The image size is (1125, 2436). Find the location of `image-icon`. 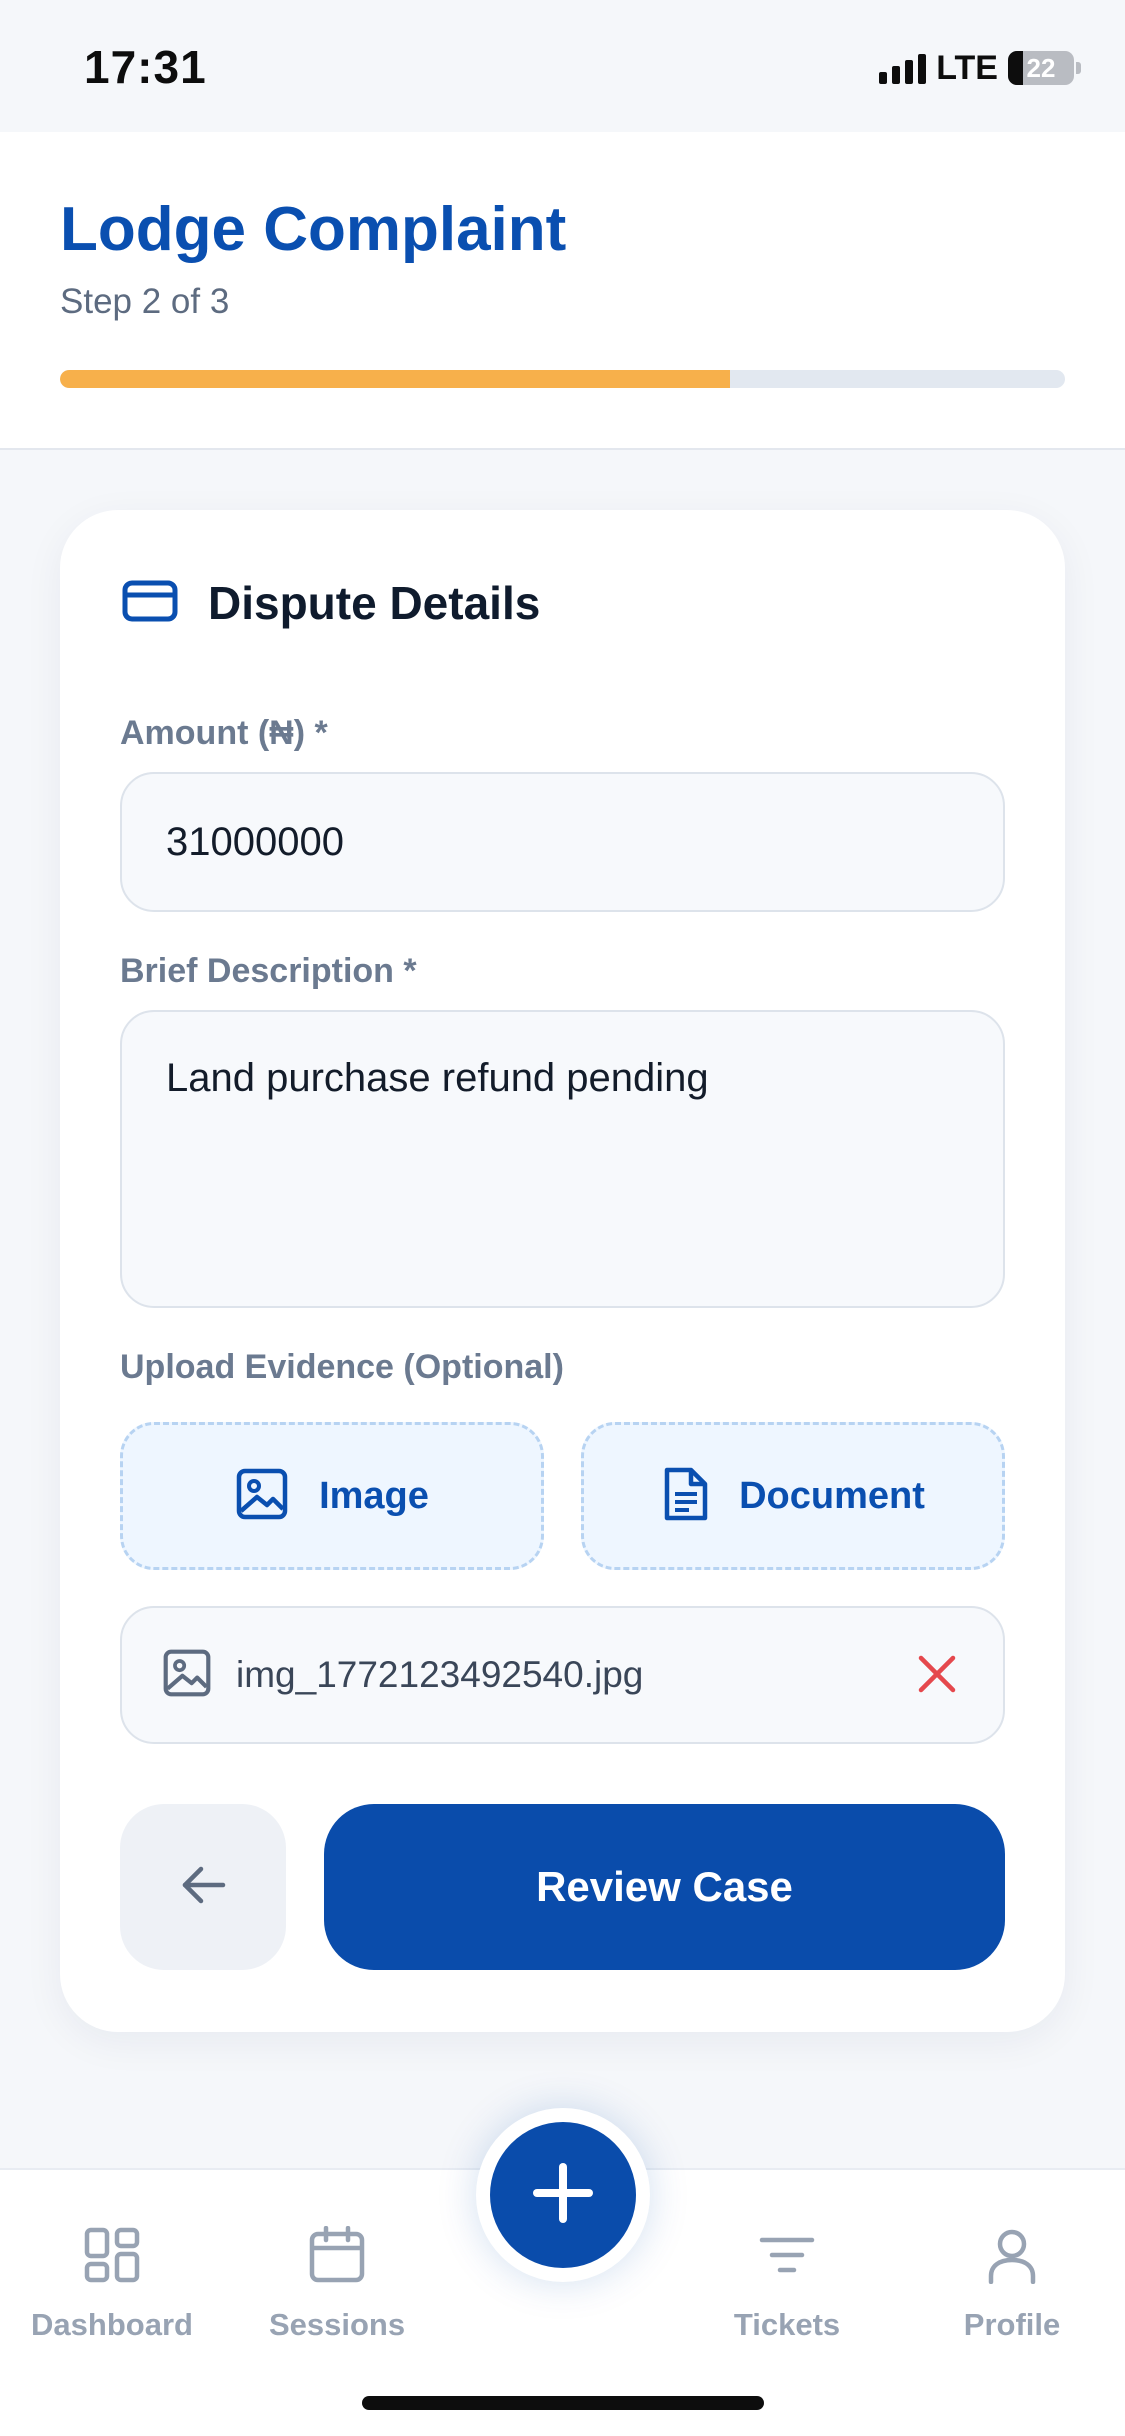

image-icon is located at coordinates (262, 1496).